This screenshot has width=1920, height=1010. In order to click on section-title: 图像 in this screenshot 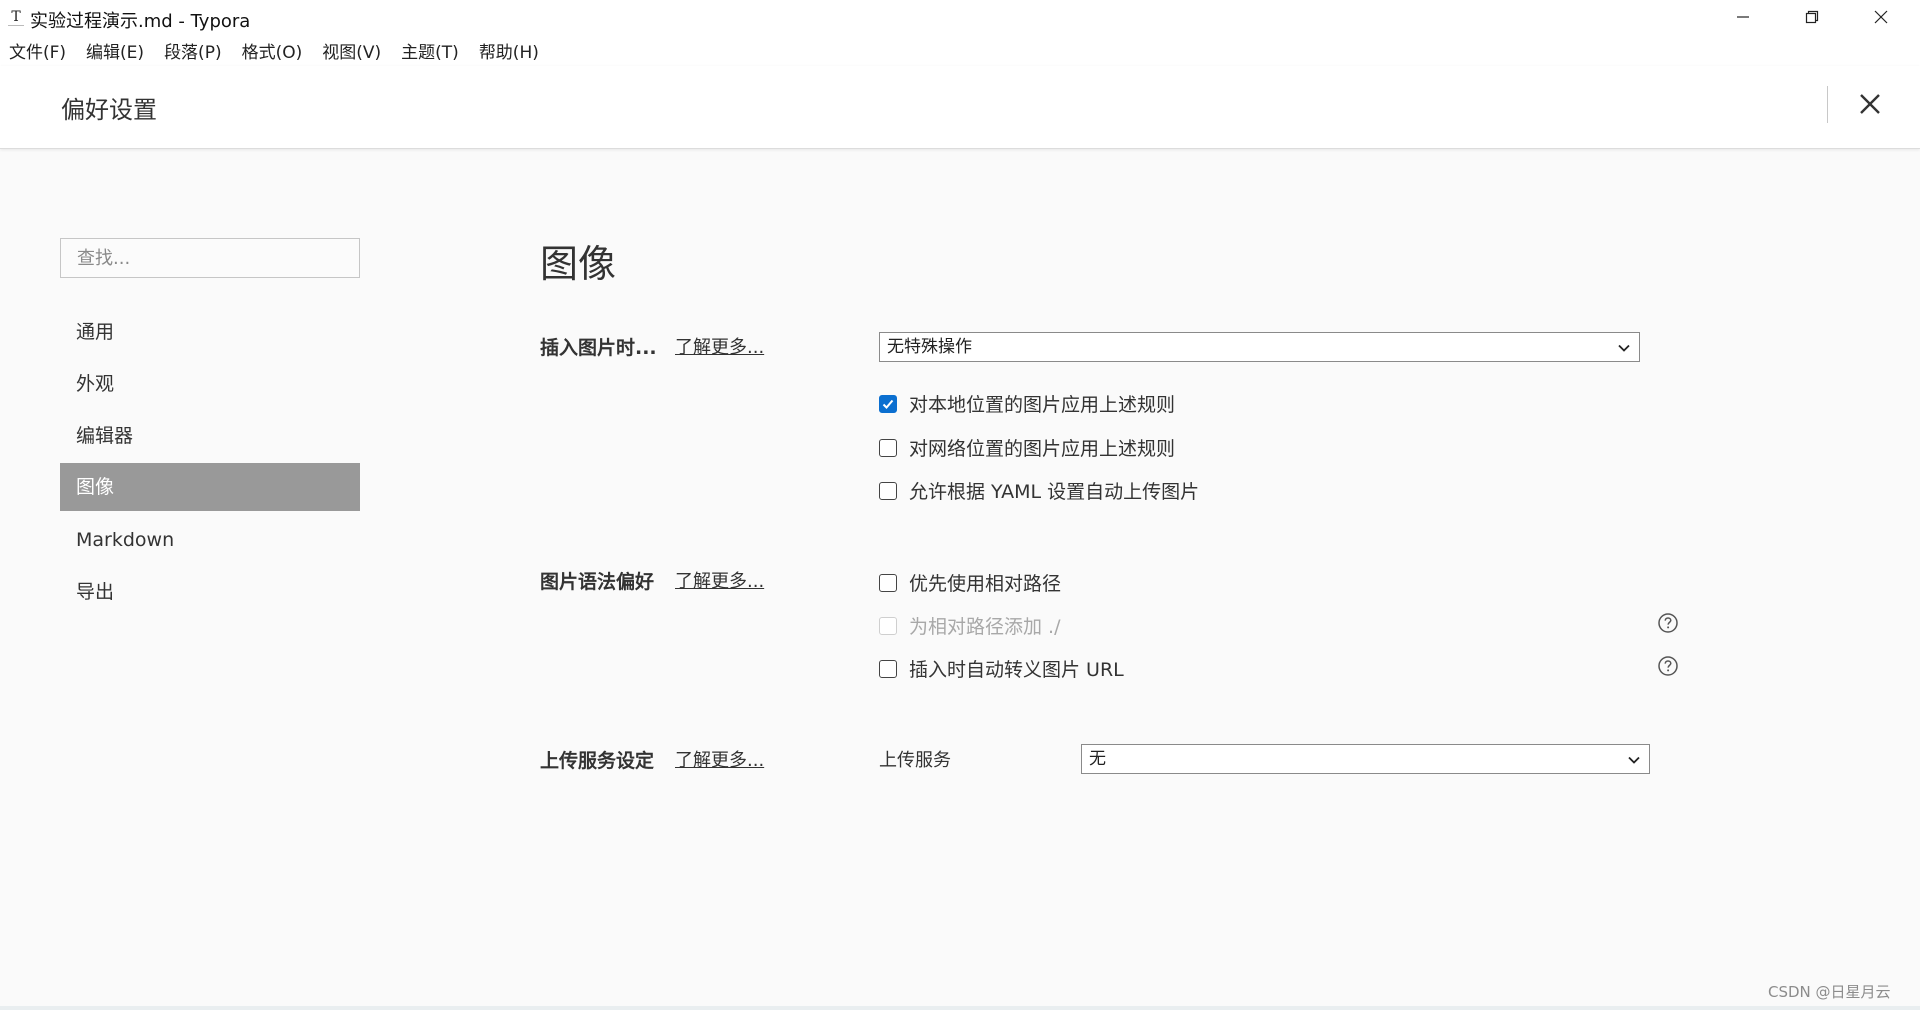, I will do `click(578, 264)`.